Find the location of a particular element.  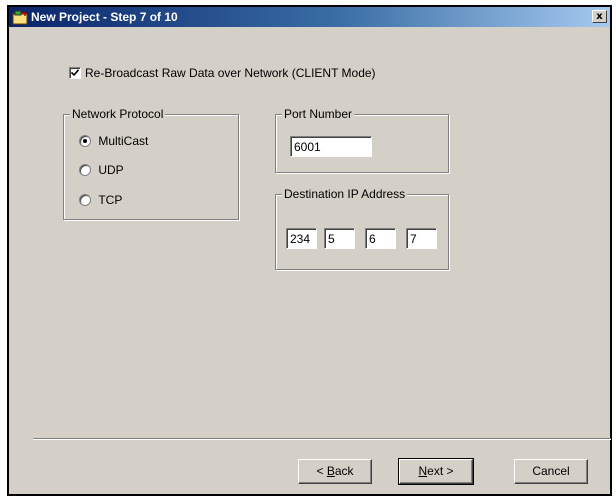

network-protocol-group: Network Protocol MultiCast UDP TCP is located at coordinates (151, 163).